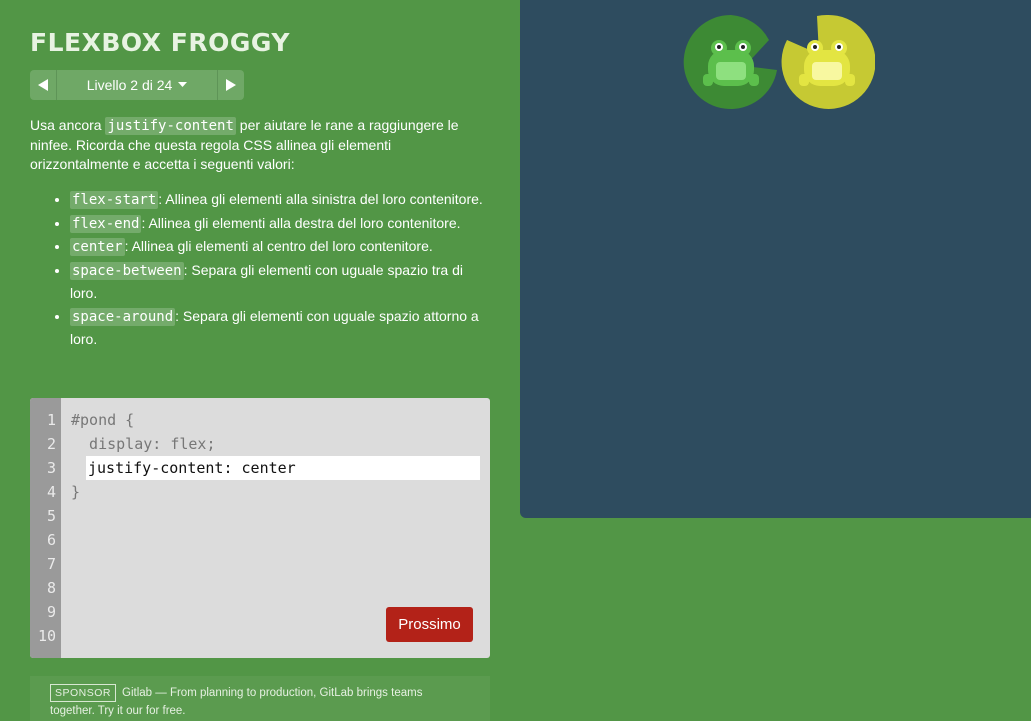  I want to click on caret-down-icon, so click(183, 84).